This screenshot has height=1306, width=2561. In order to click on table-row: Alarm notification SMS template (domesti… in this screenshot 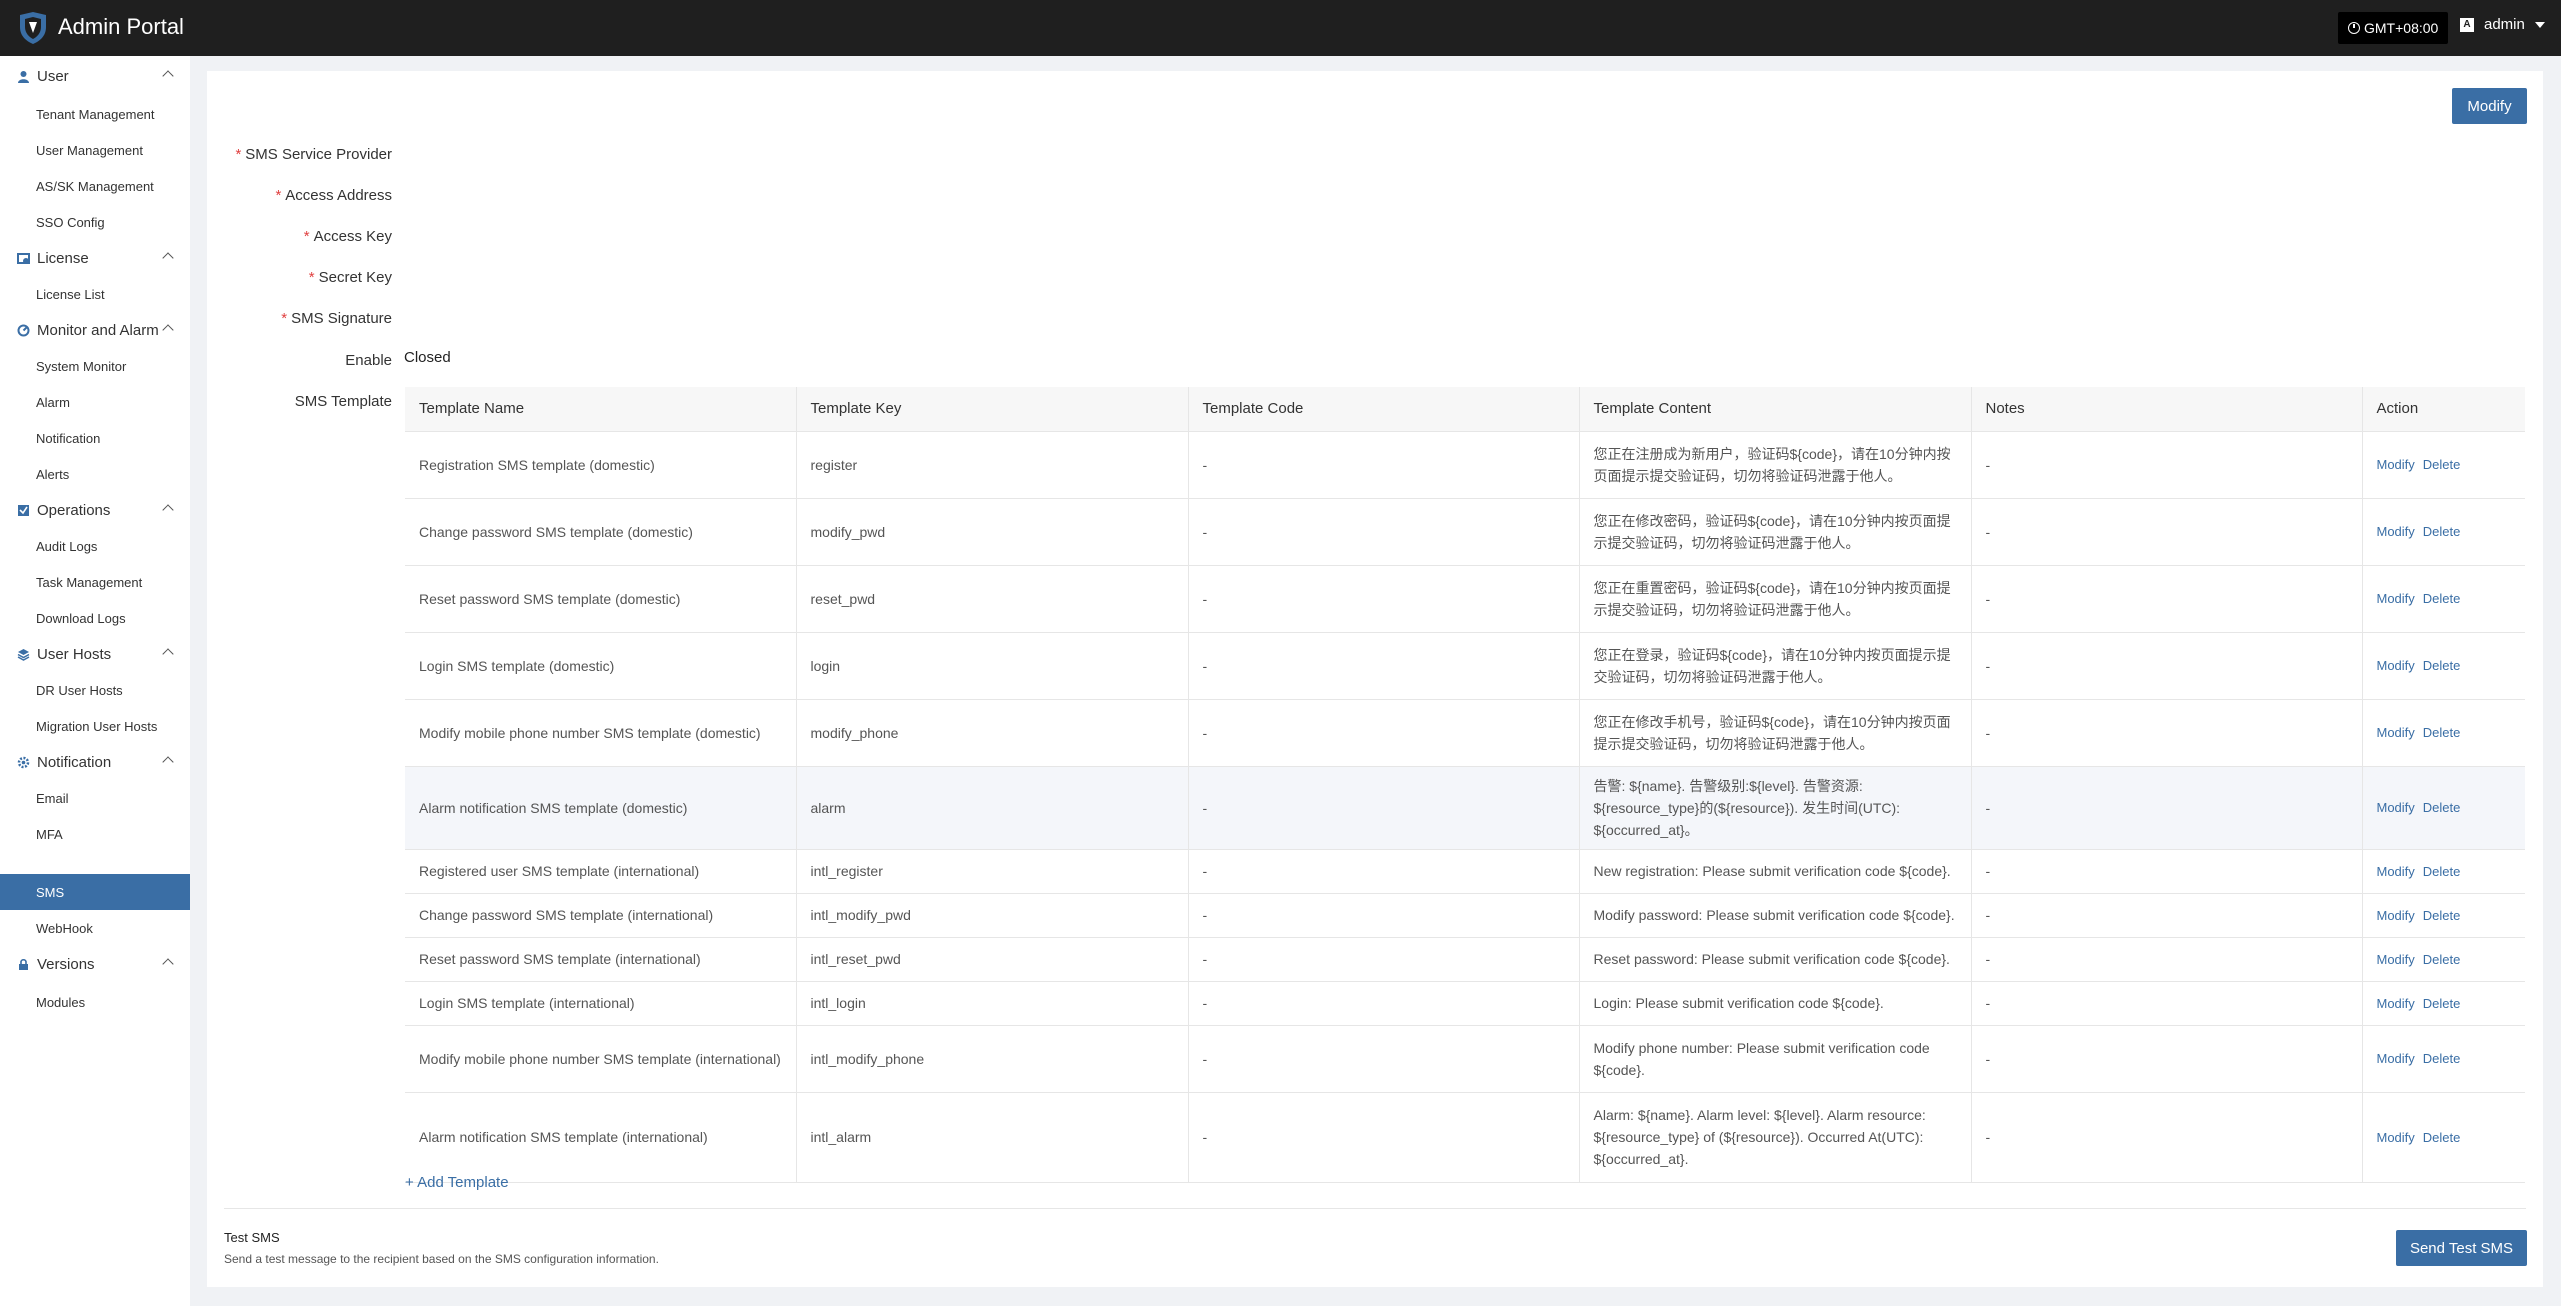, I will do `click(1465, 808)`.